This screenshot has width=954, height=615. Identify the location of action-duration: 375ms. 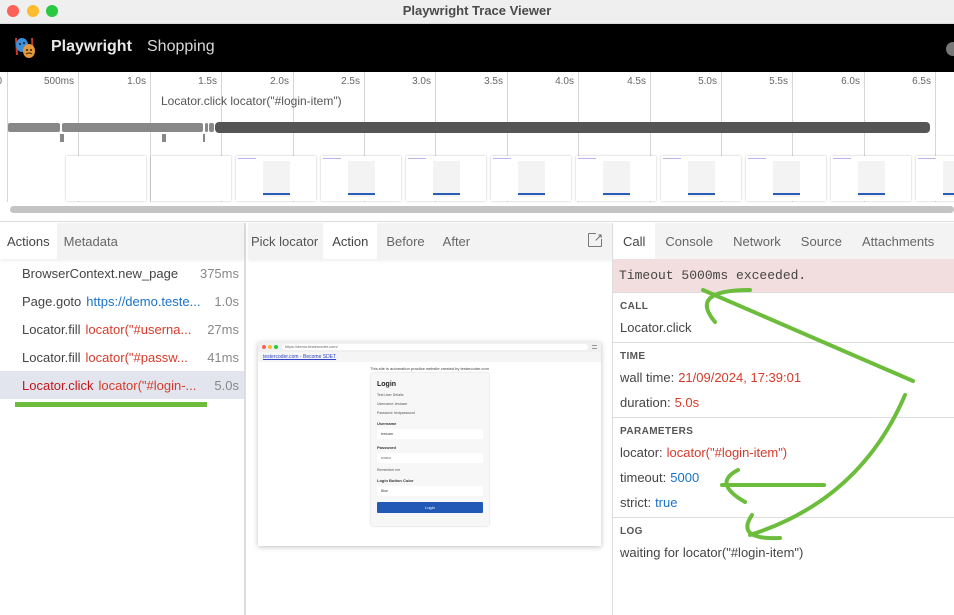
(219, 273).